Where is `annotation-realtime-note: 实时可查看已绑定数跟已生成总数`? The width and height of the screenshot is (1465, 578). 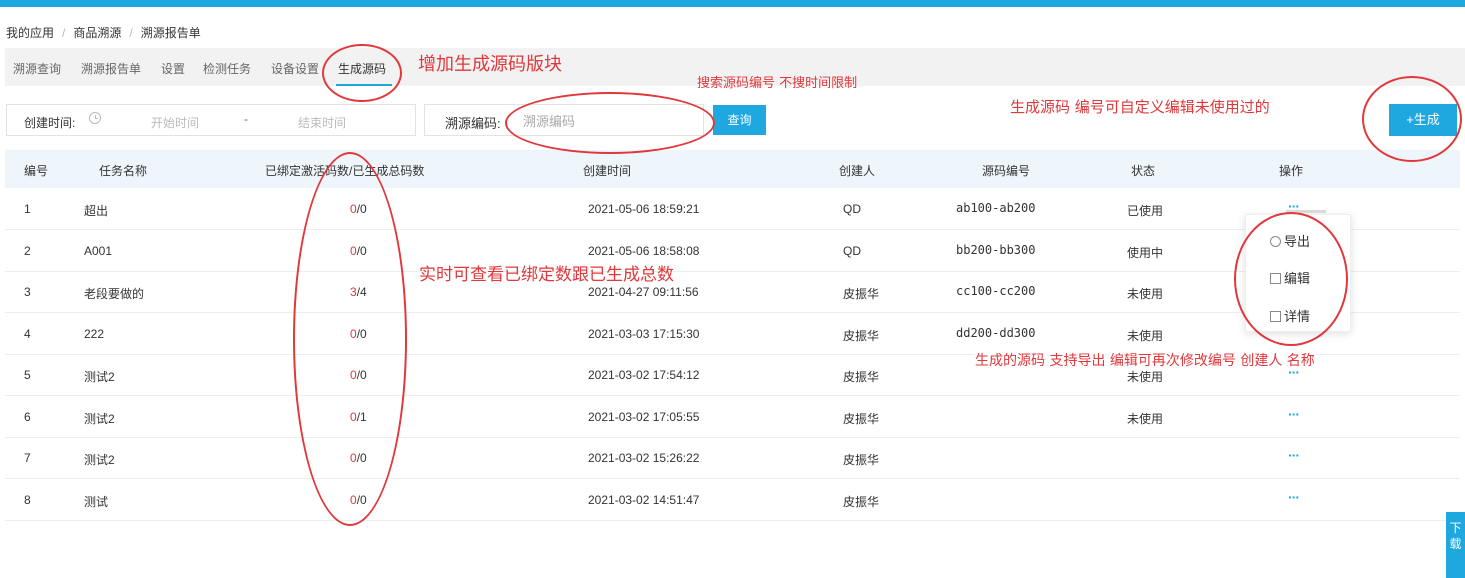 annotation-realtime-note: 实时可查看已绑定数跟已生成总数 is located at coordinates (546, 275).